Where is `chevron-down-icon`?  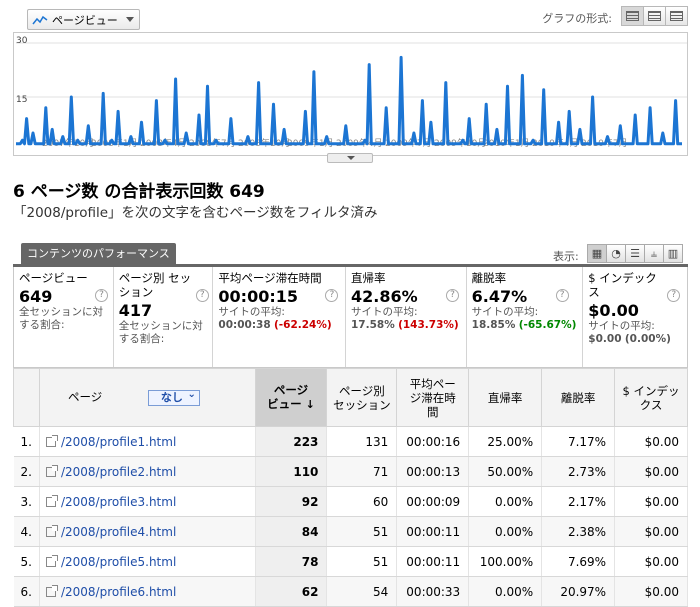 chevron-down-icon is located at coordinates (351, 158).